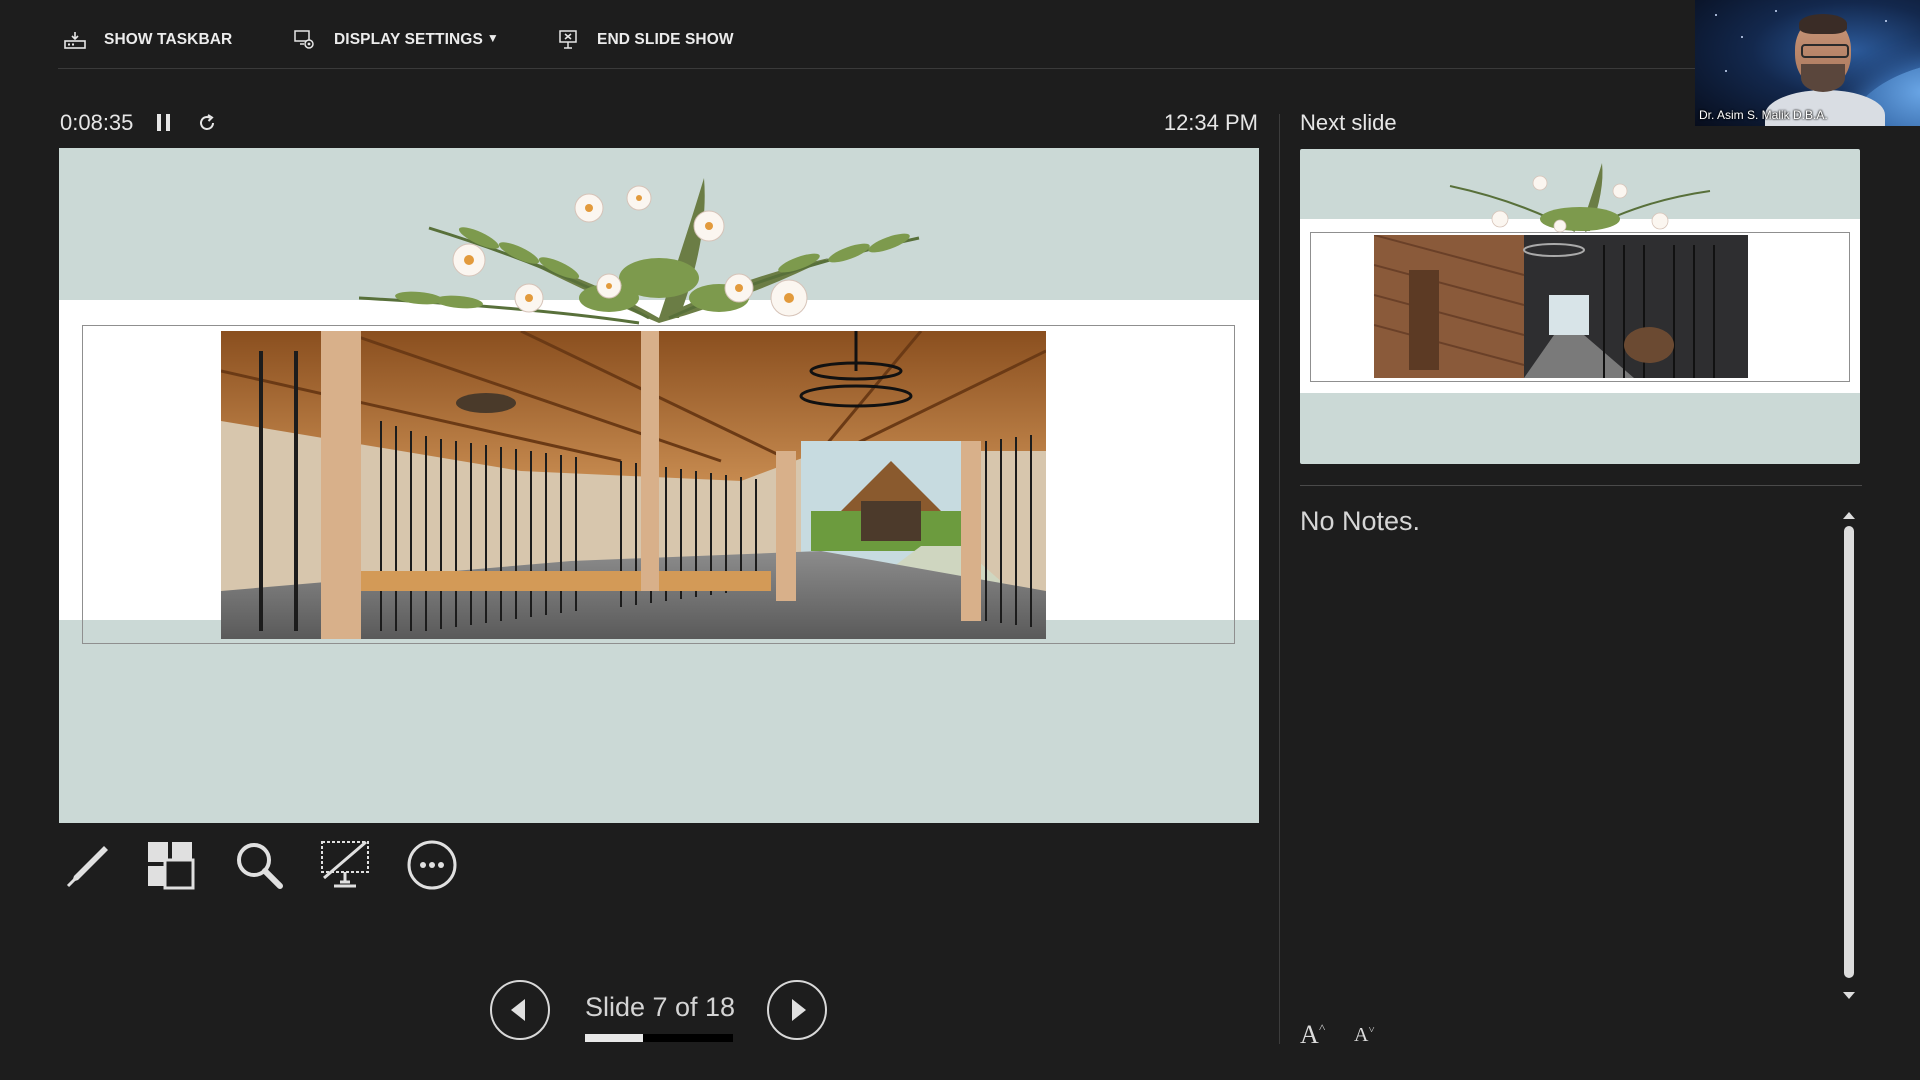 Image resolution: width=1920 pixels, height=1080 pixels. I want to click on display-settings-icon, so click(305, 40).